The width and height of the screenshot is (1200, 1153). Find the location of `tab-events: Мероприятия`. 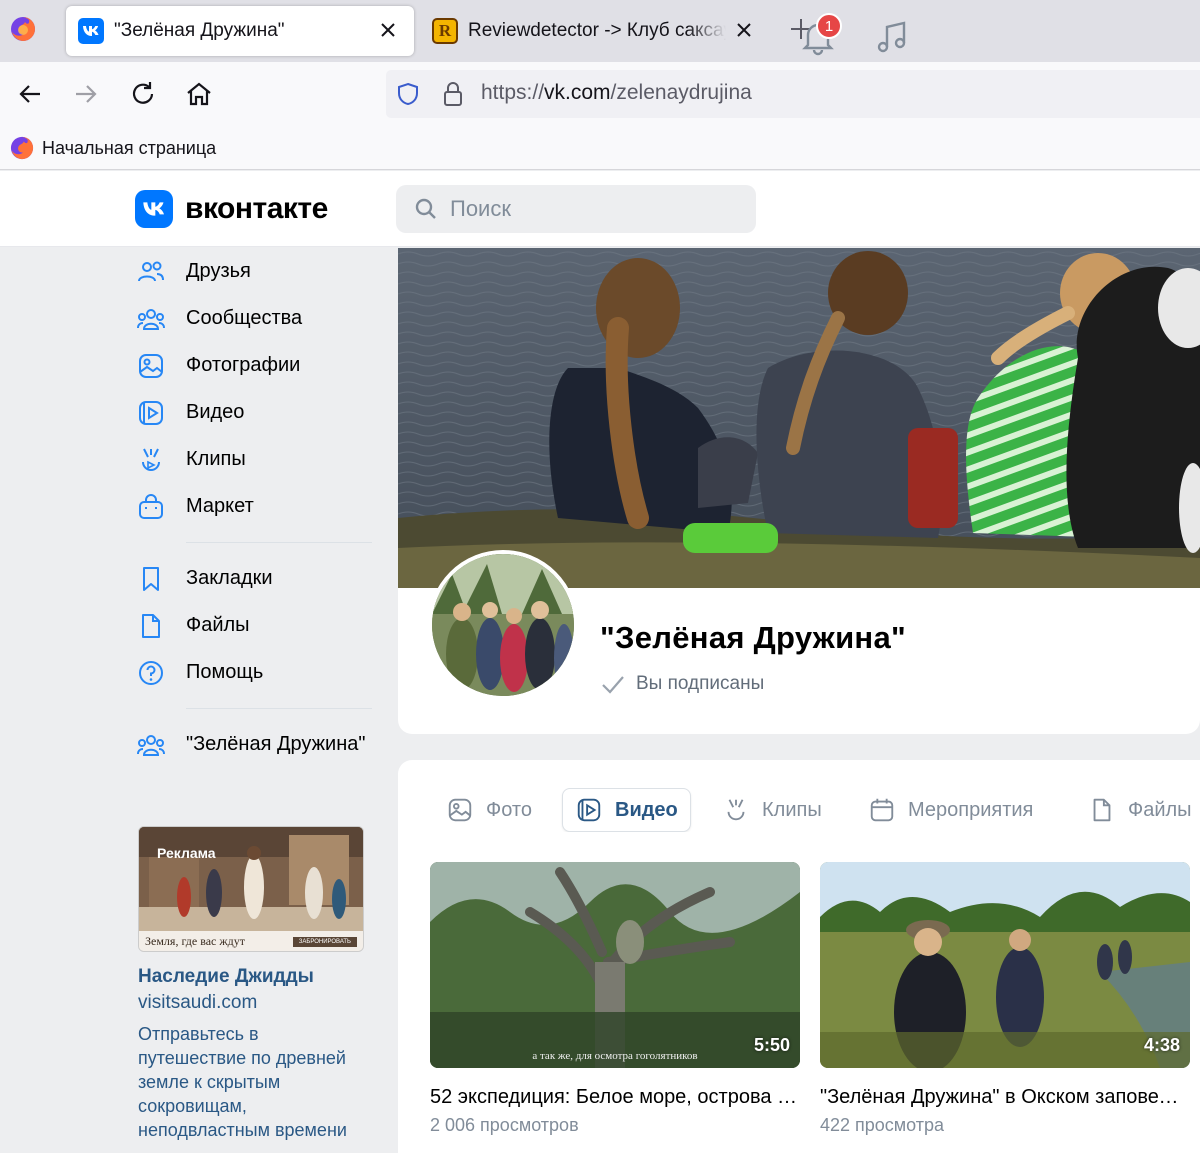

tab-events: Мероприятия is located at coordinates (950, 810).